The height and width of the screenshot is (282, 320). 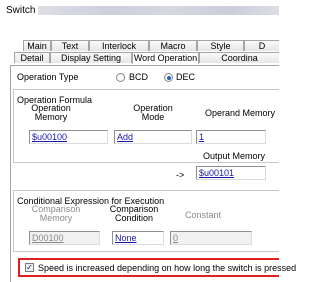 What do you see at coordinates (21, 10) in the screenshot?
I see `dialog-title: Switch` at bounding box center [21, 10].